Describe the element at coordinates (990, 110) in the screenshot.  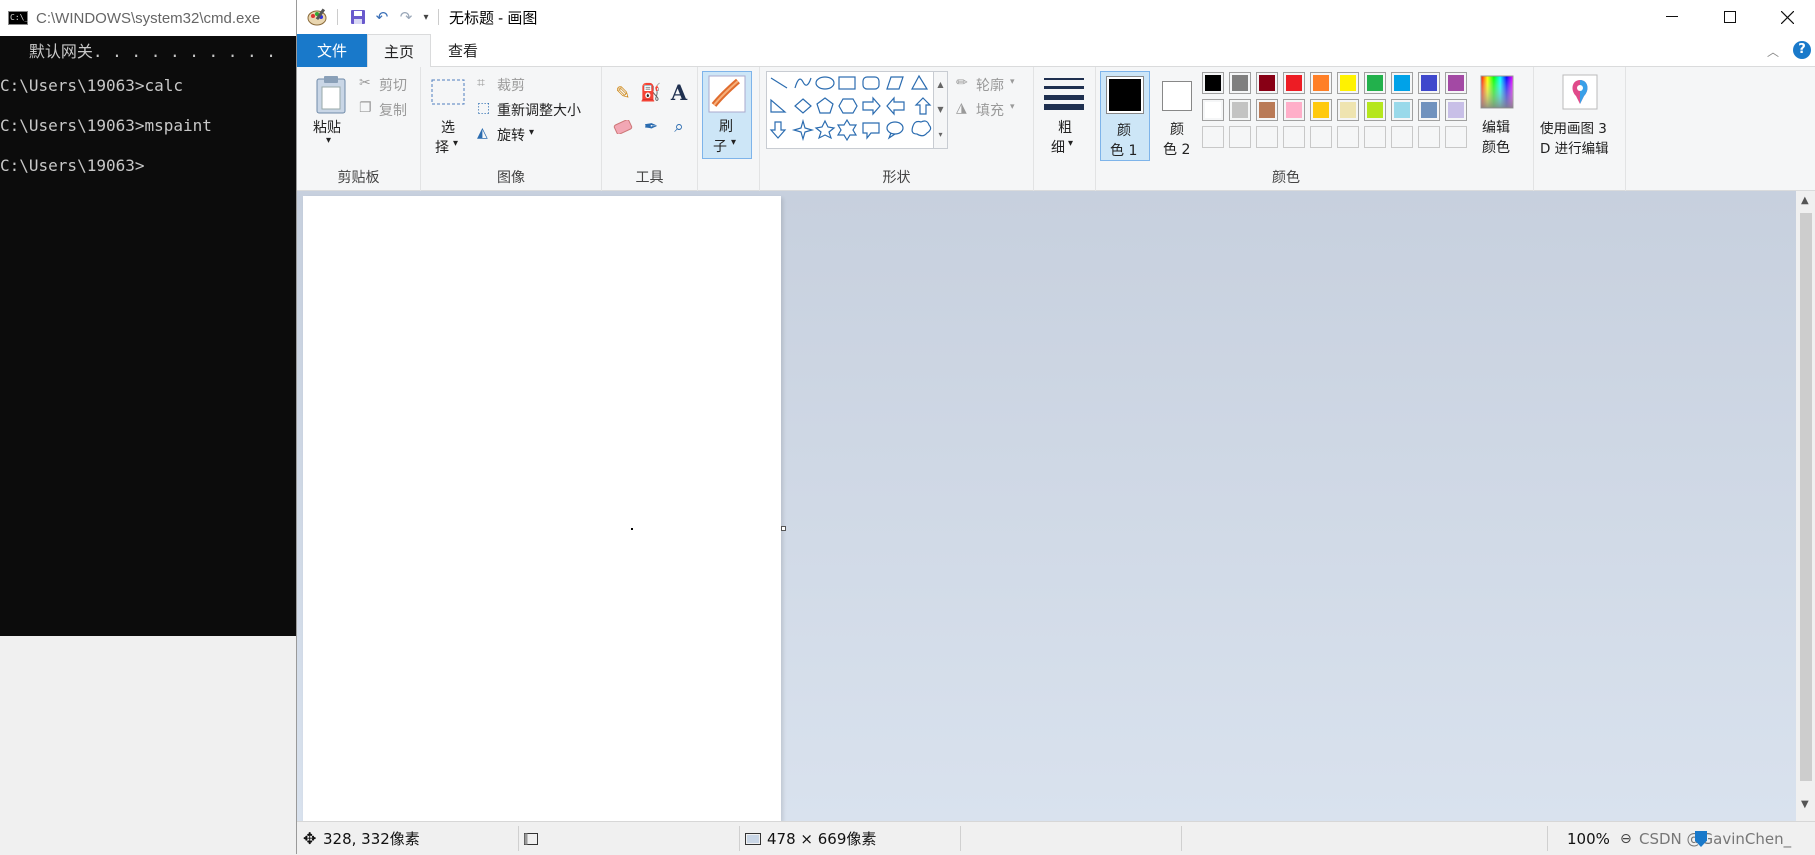
I see `fill-button: 填充` at that location.